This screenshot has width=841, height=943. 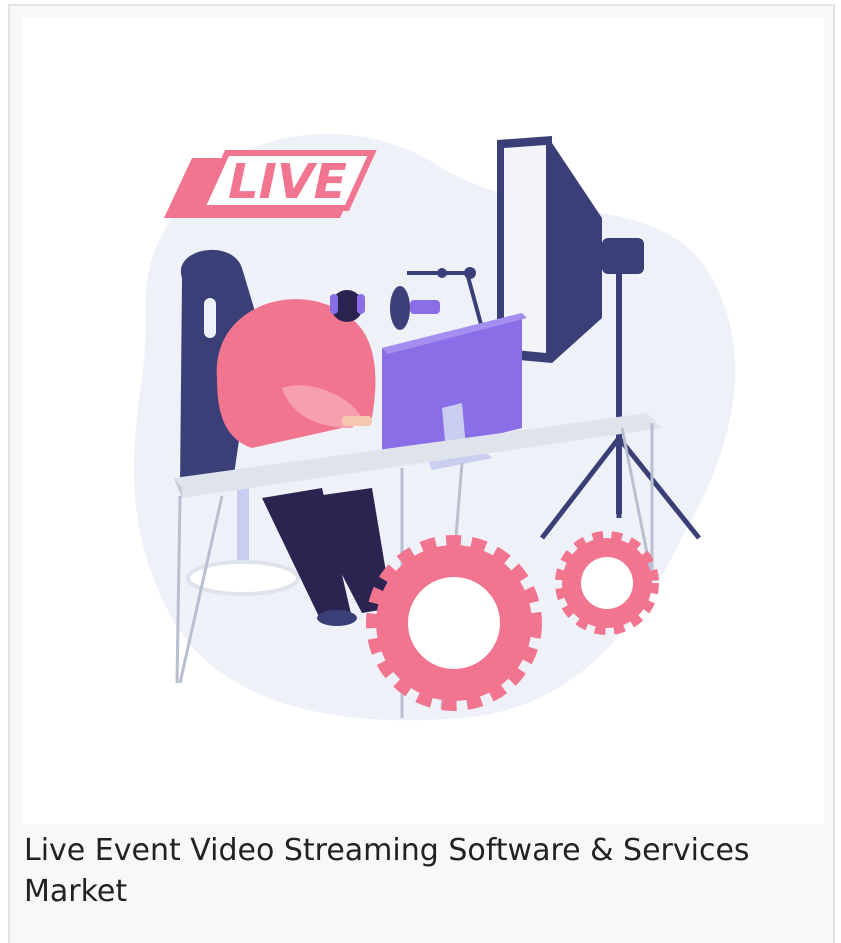 I want to click on small-gear, so click(x=607, y=583).